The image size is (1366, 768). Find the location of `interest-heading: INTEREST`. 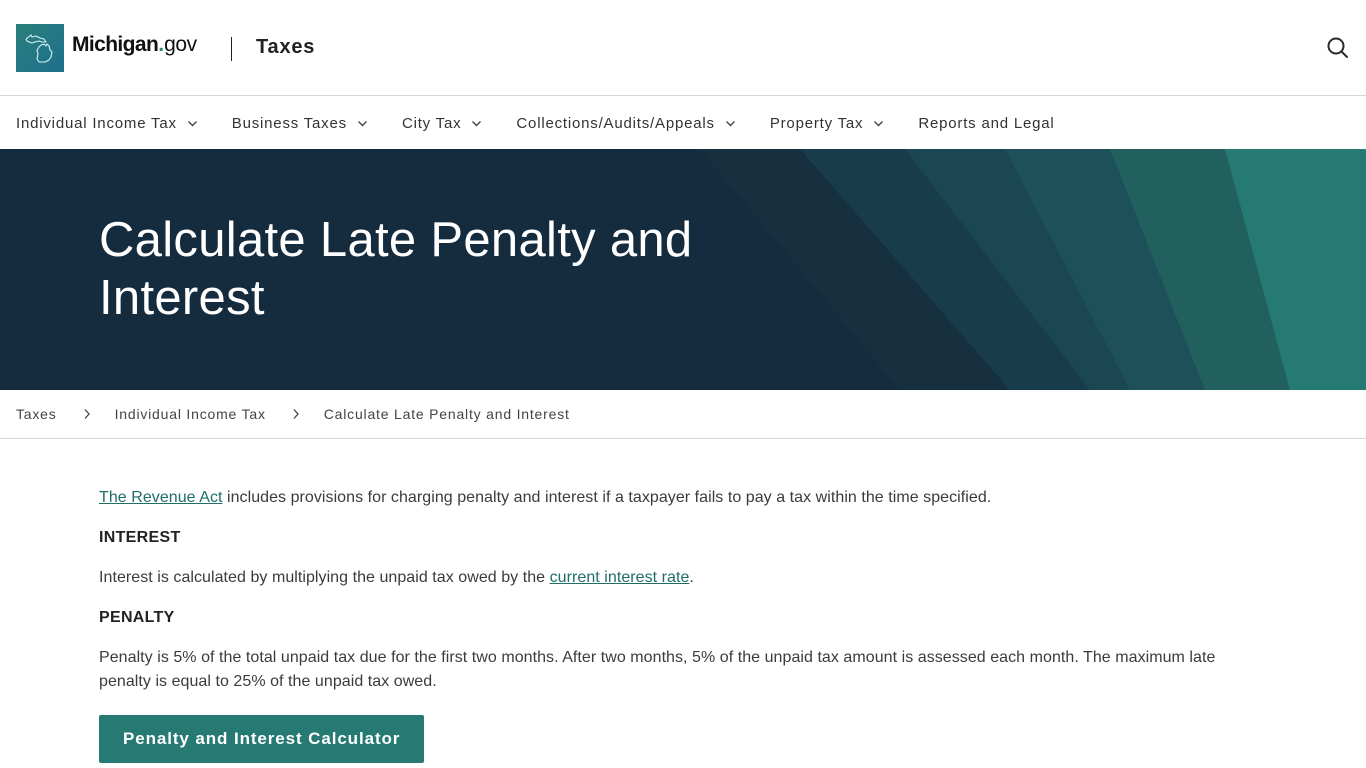

interest-heading: INTEREST is located at coordinates (140, 537).